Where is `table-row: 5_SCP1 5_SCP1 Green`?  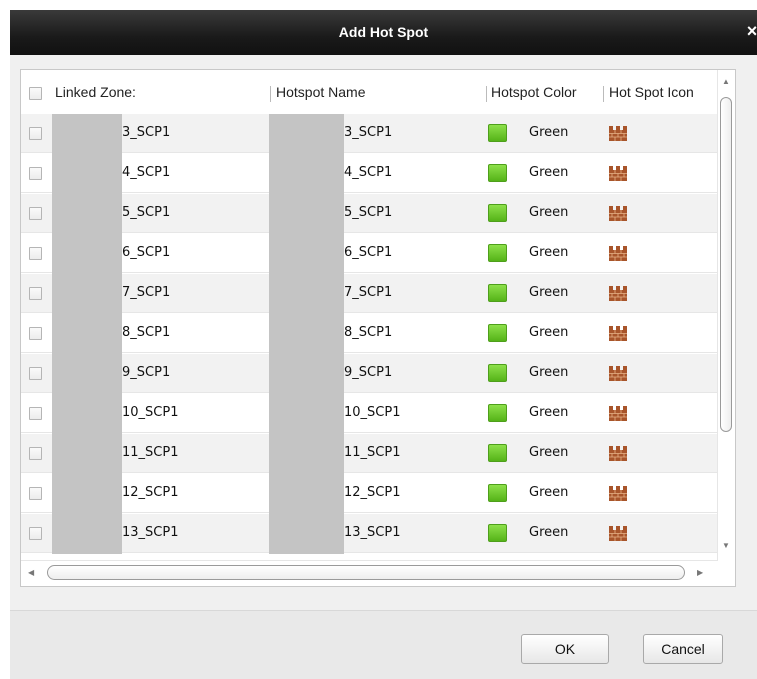
table-row: 5_SCP1 5_SCP1 Green is located at coordinates (374, 214).